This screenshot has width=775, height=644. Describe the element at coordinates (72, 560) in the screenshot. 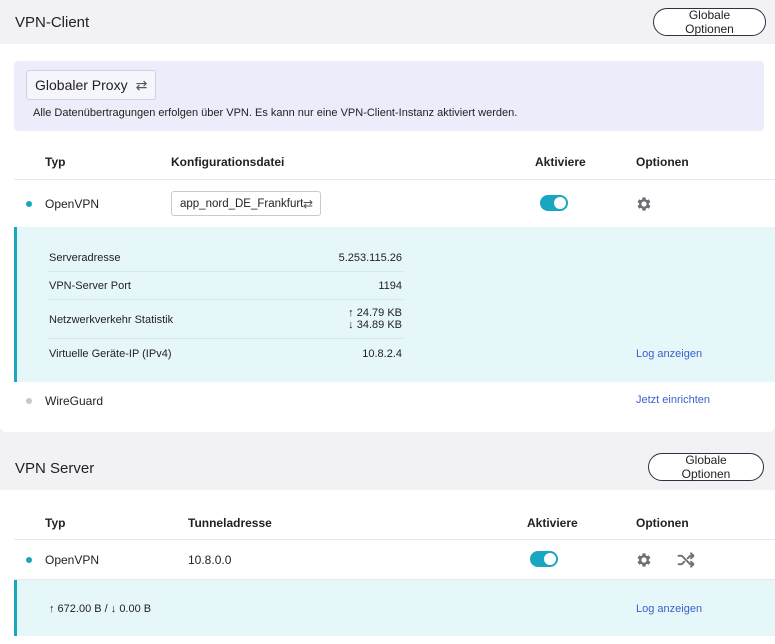

I see `server-openvpn-type: OpenVPN` at that location.